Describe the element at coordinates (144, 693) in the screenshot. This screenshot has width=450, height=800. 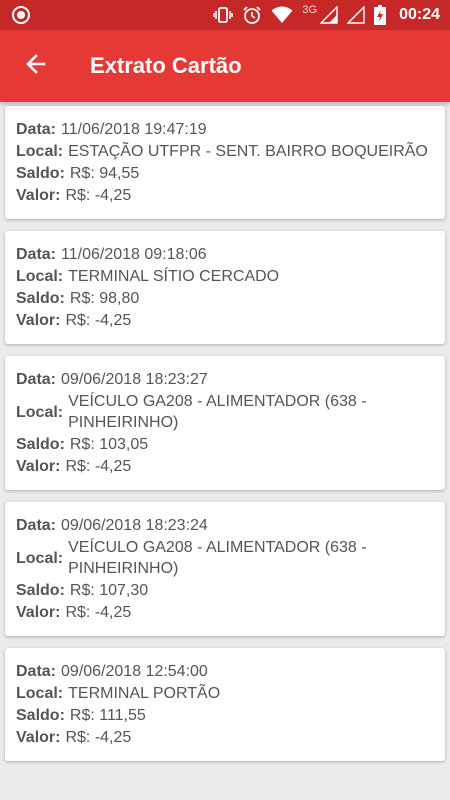
I see `transaction-location: TERMINAL PORTÃO` at that location.